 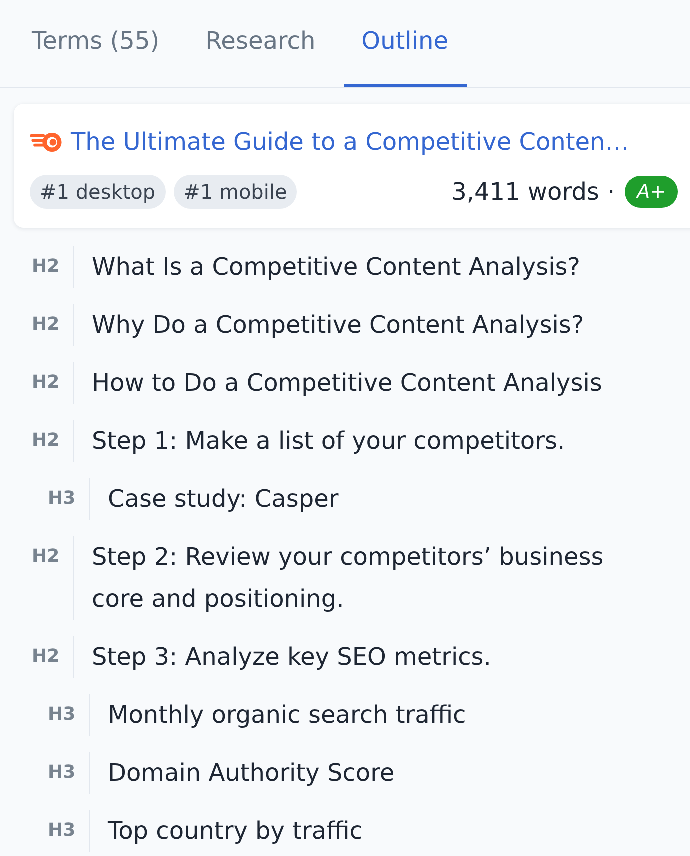 I want to click on heading-text: Monthly organic search traffic, so click(x=287, y=715).